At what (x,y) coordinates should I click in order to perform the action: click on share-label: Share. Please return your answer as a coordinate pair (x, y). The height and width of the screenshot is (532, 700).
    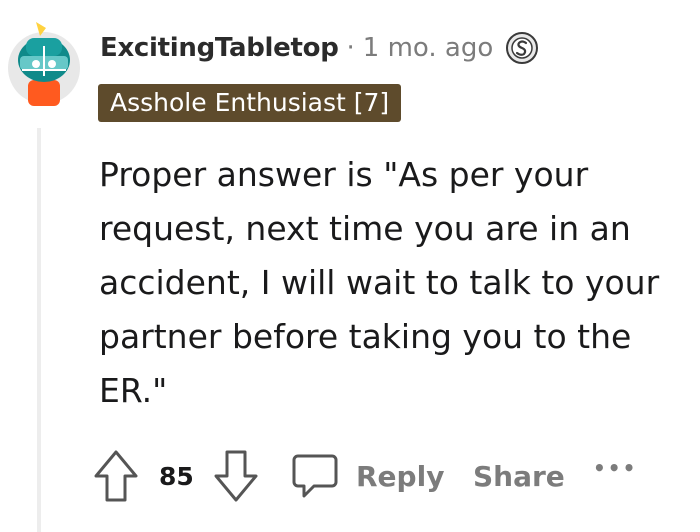
    Looking at the image, I should click on (519, 476).